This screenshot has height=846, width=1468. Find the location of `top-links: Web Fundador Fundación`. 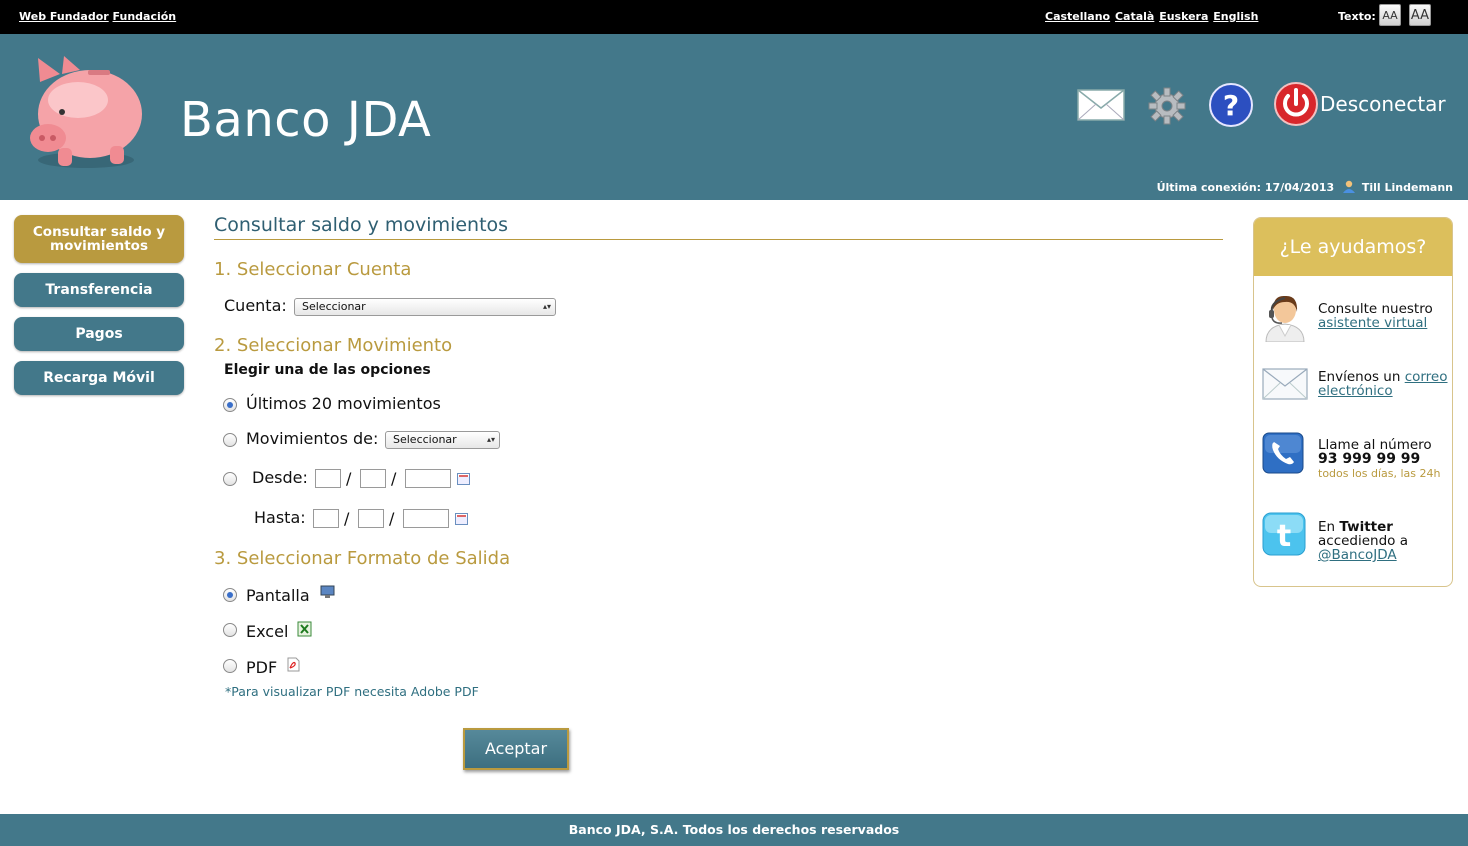

top-links: Web Fundador Fundación is located at coordinates (97, 16).